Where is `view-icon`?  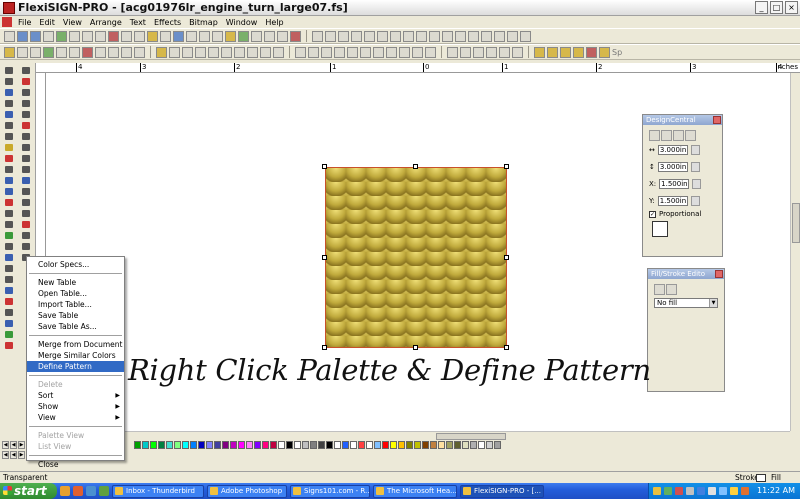
view-icon is located at coordinates (191, 36).